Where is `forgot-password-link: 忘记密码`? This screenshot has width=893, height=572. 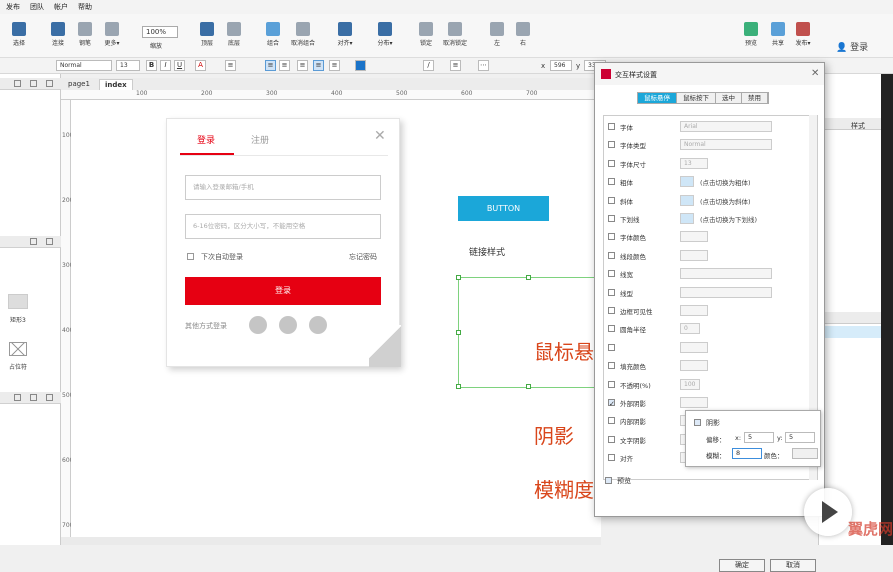
forgot-password-link: 忘记密码 is located at coordinates (363, 257).